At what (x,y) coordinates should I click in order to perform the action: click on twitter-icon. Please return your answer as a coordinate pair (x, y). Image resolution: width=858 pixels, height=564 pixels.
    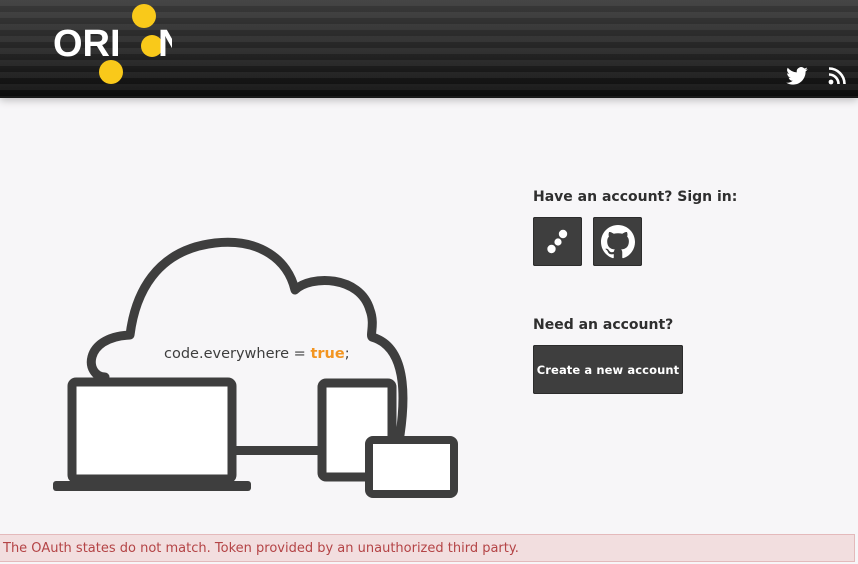
    Looking at the image, I should click on (797, 76).